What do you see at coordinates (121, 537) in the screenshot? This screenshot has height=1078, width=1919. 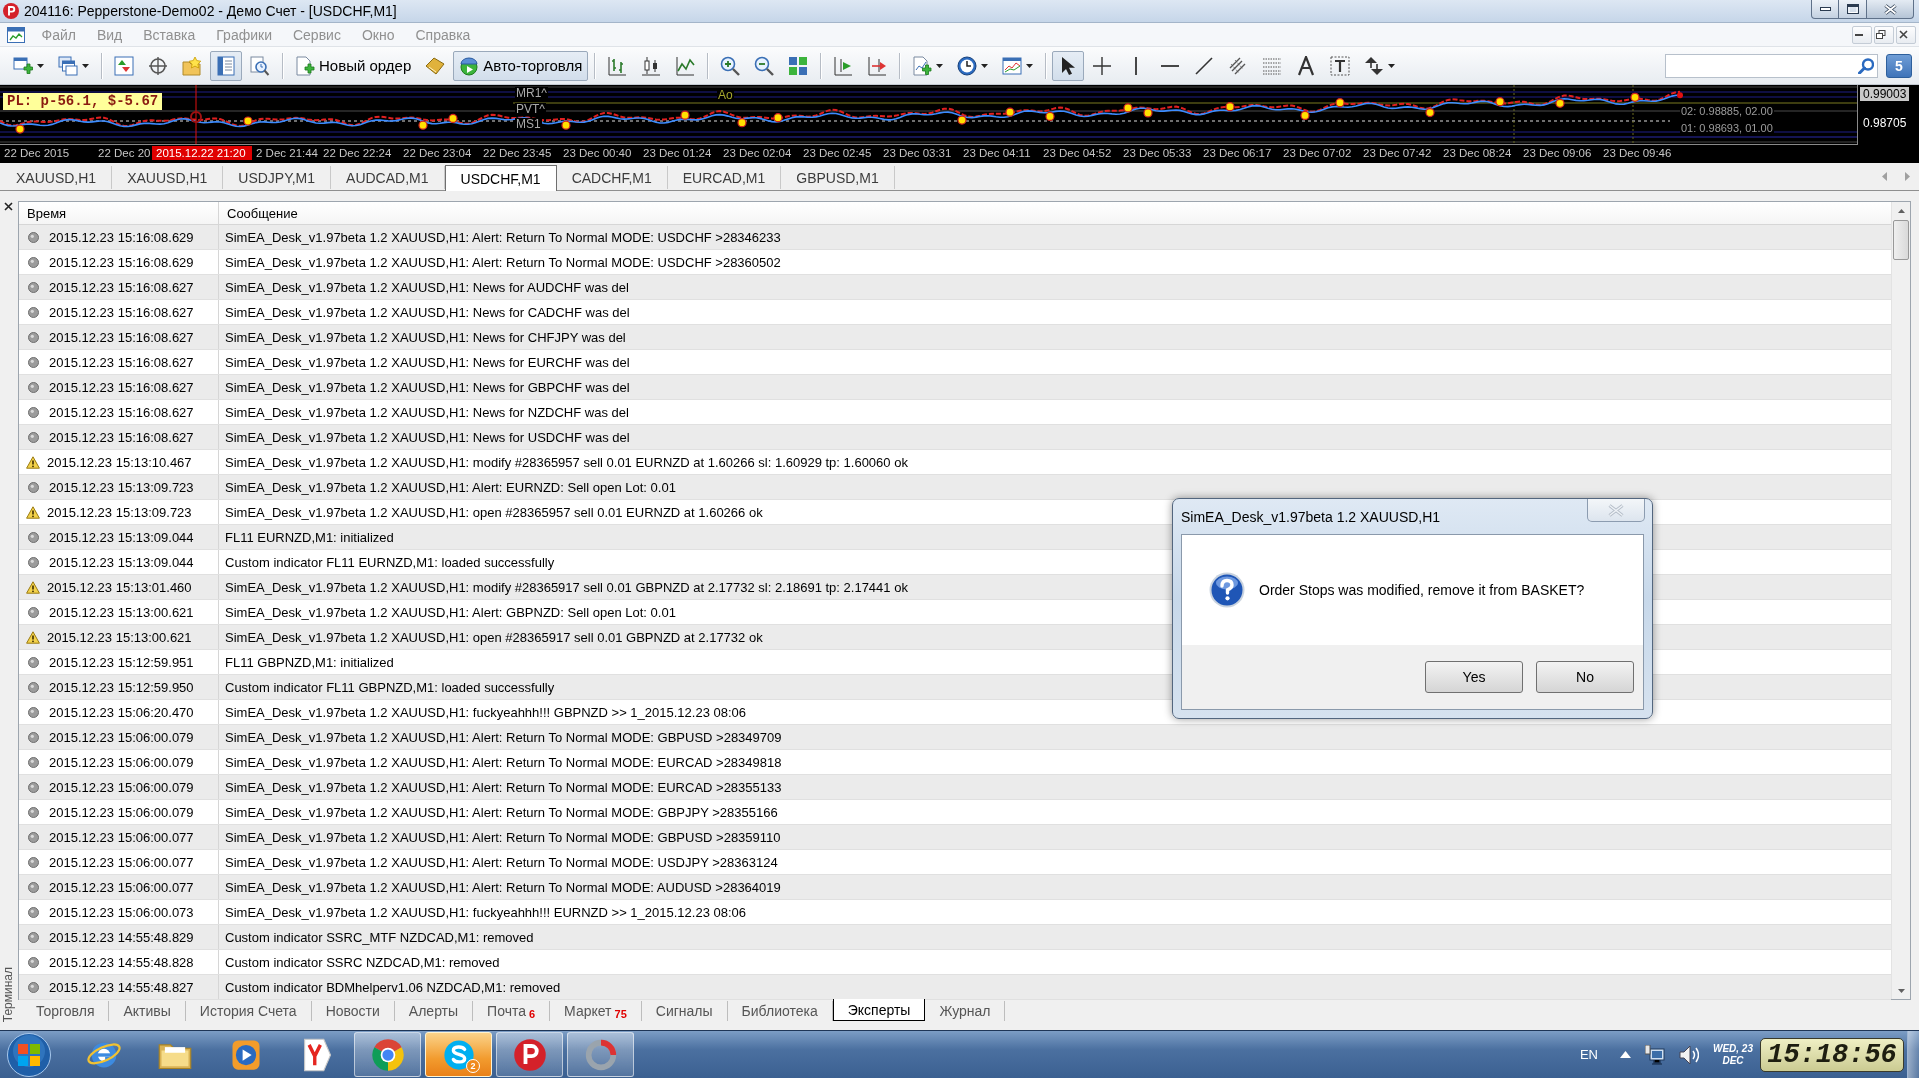 I see `log-time: 2015.12.23 15:13:09.044` at bounding box center [121, 537].